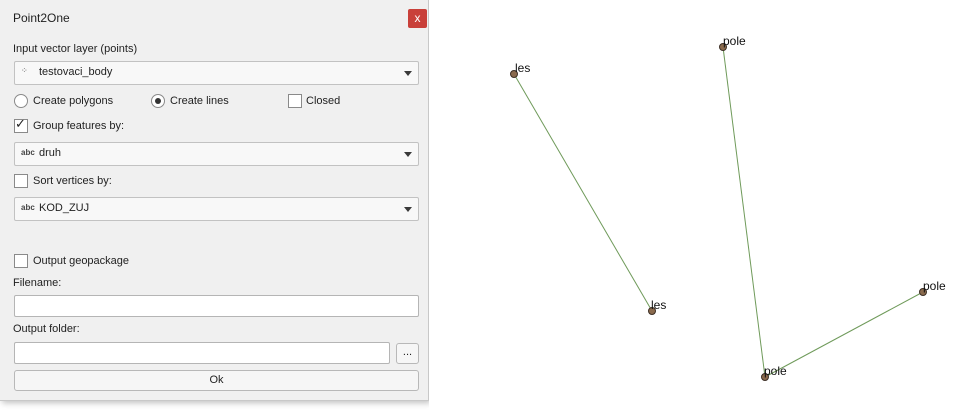 Image resolution: width=974 pixels, height=410 pixels. Describe the element at coordinates (37, 283) in the screenshot. I see `filename-label: Filename:` at that location.